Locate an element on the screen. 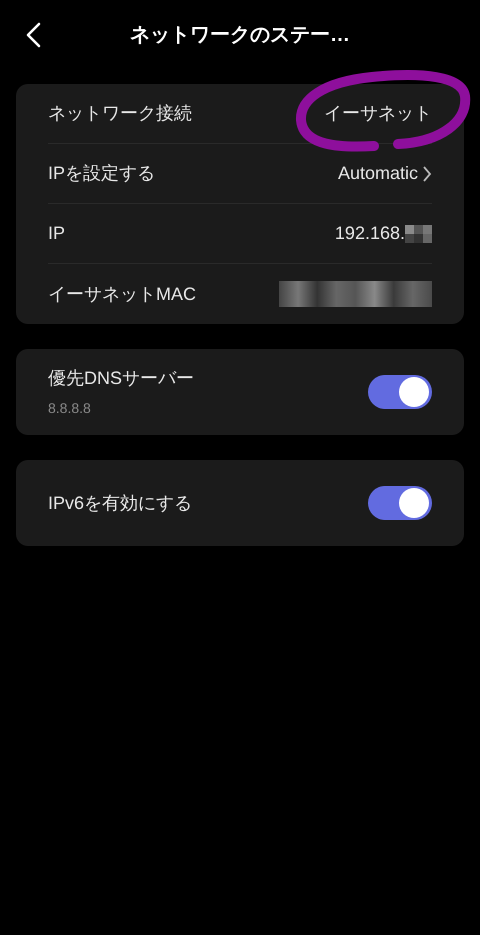 This screenshot has height=935, width=480. setting-label: IPを設定する is located at coordinates (102, 173).